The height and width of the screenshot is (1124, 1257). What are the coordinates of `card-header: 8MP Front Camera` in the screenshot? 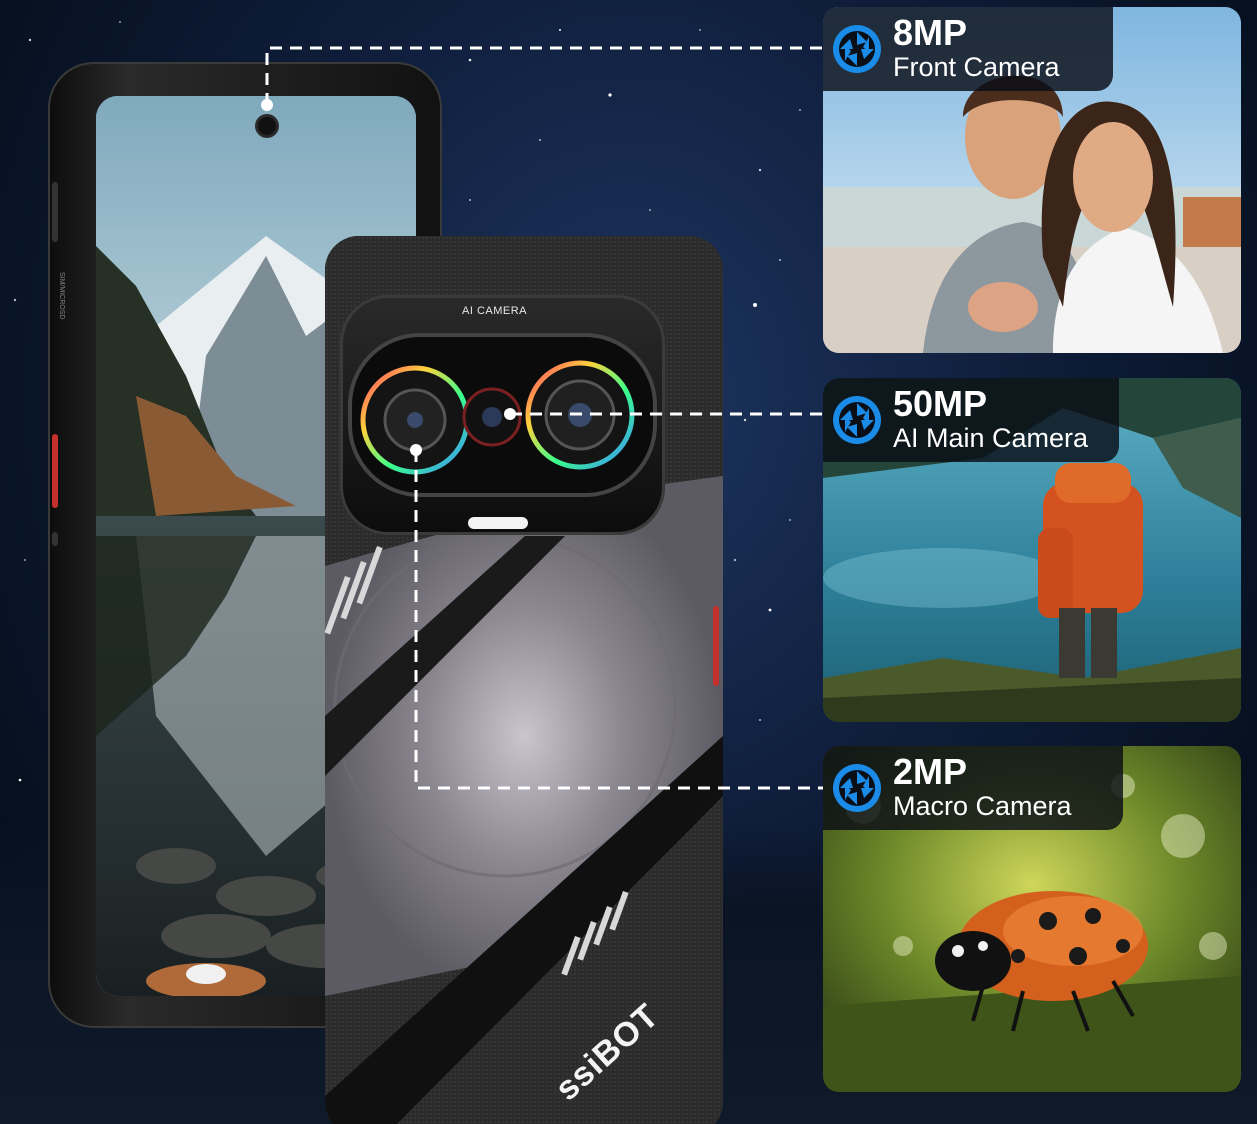 It's located at (968, 49).